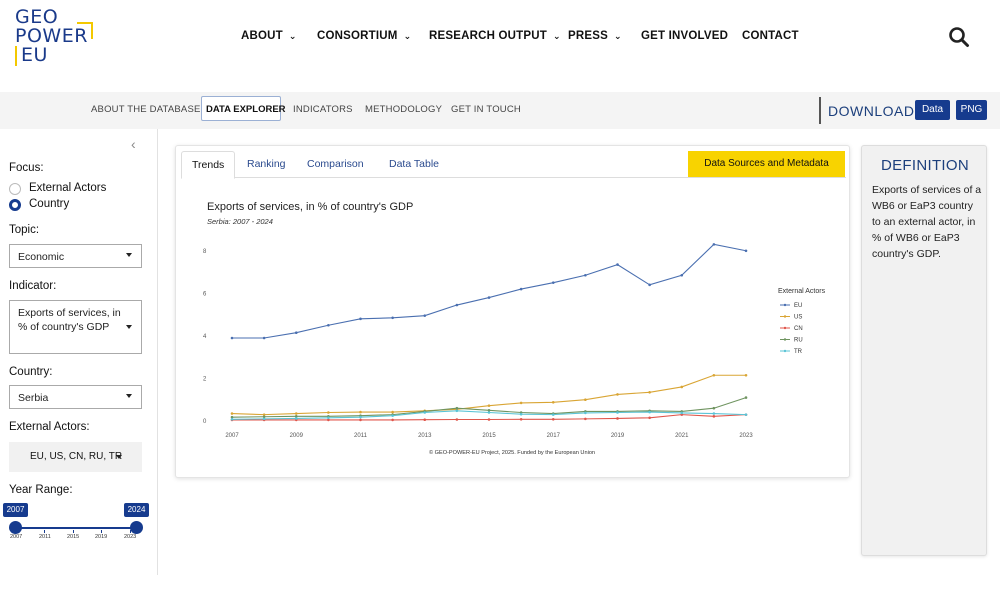 The image size is (1000, 599). What do you see at coordinates (15, 189) in the screenshot?
I see `radio-button` at bounding box center [15, 189].